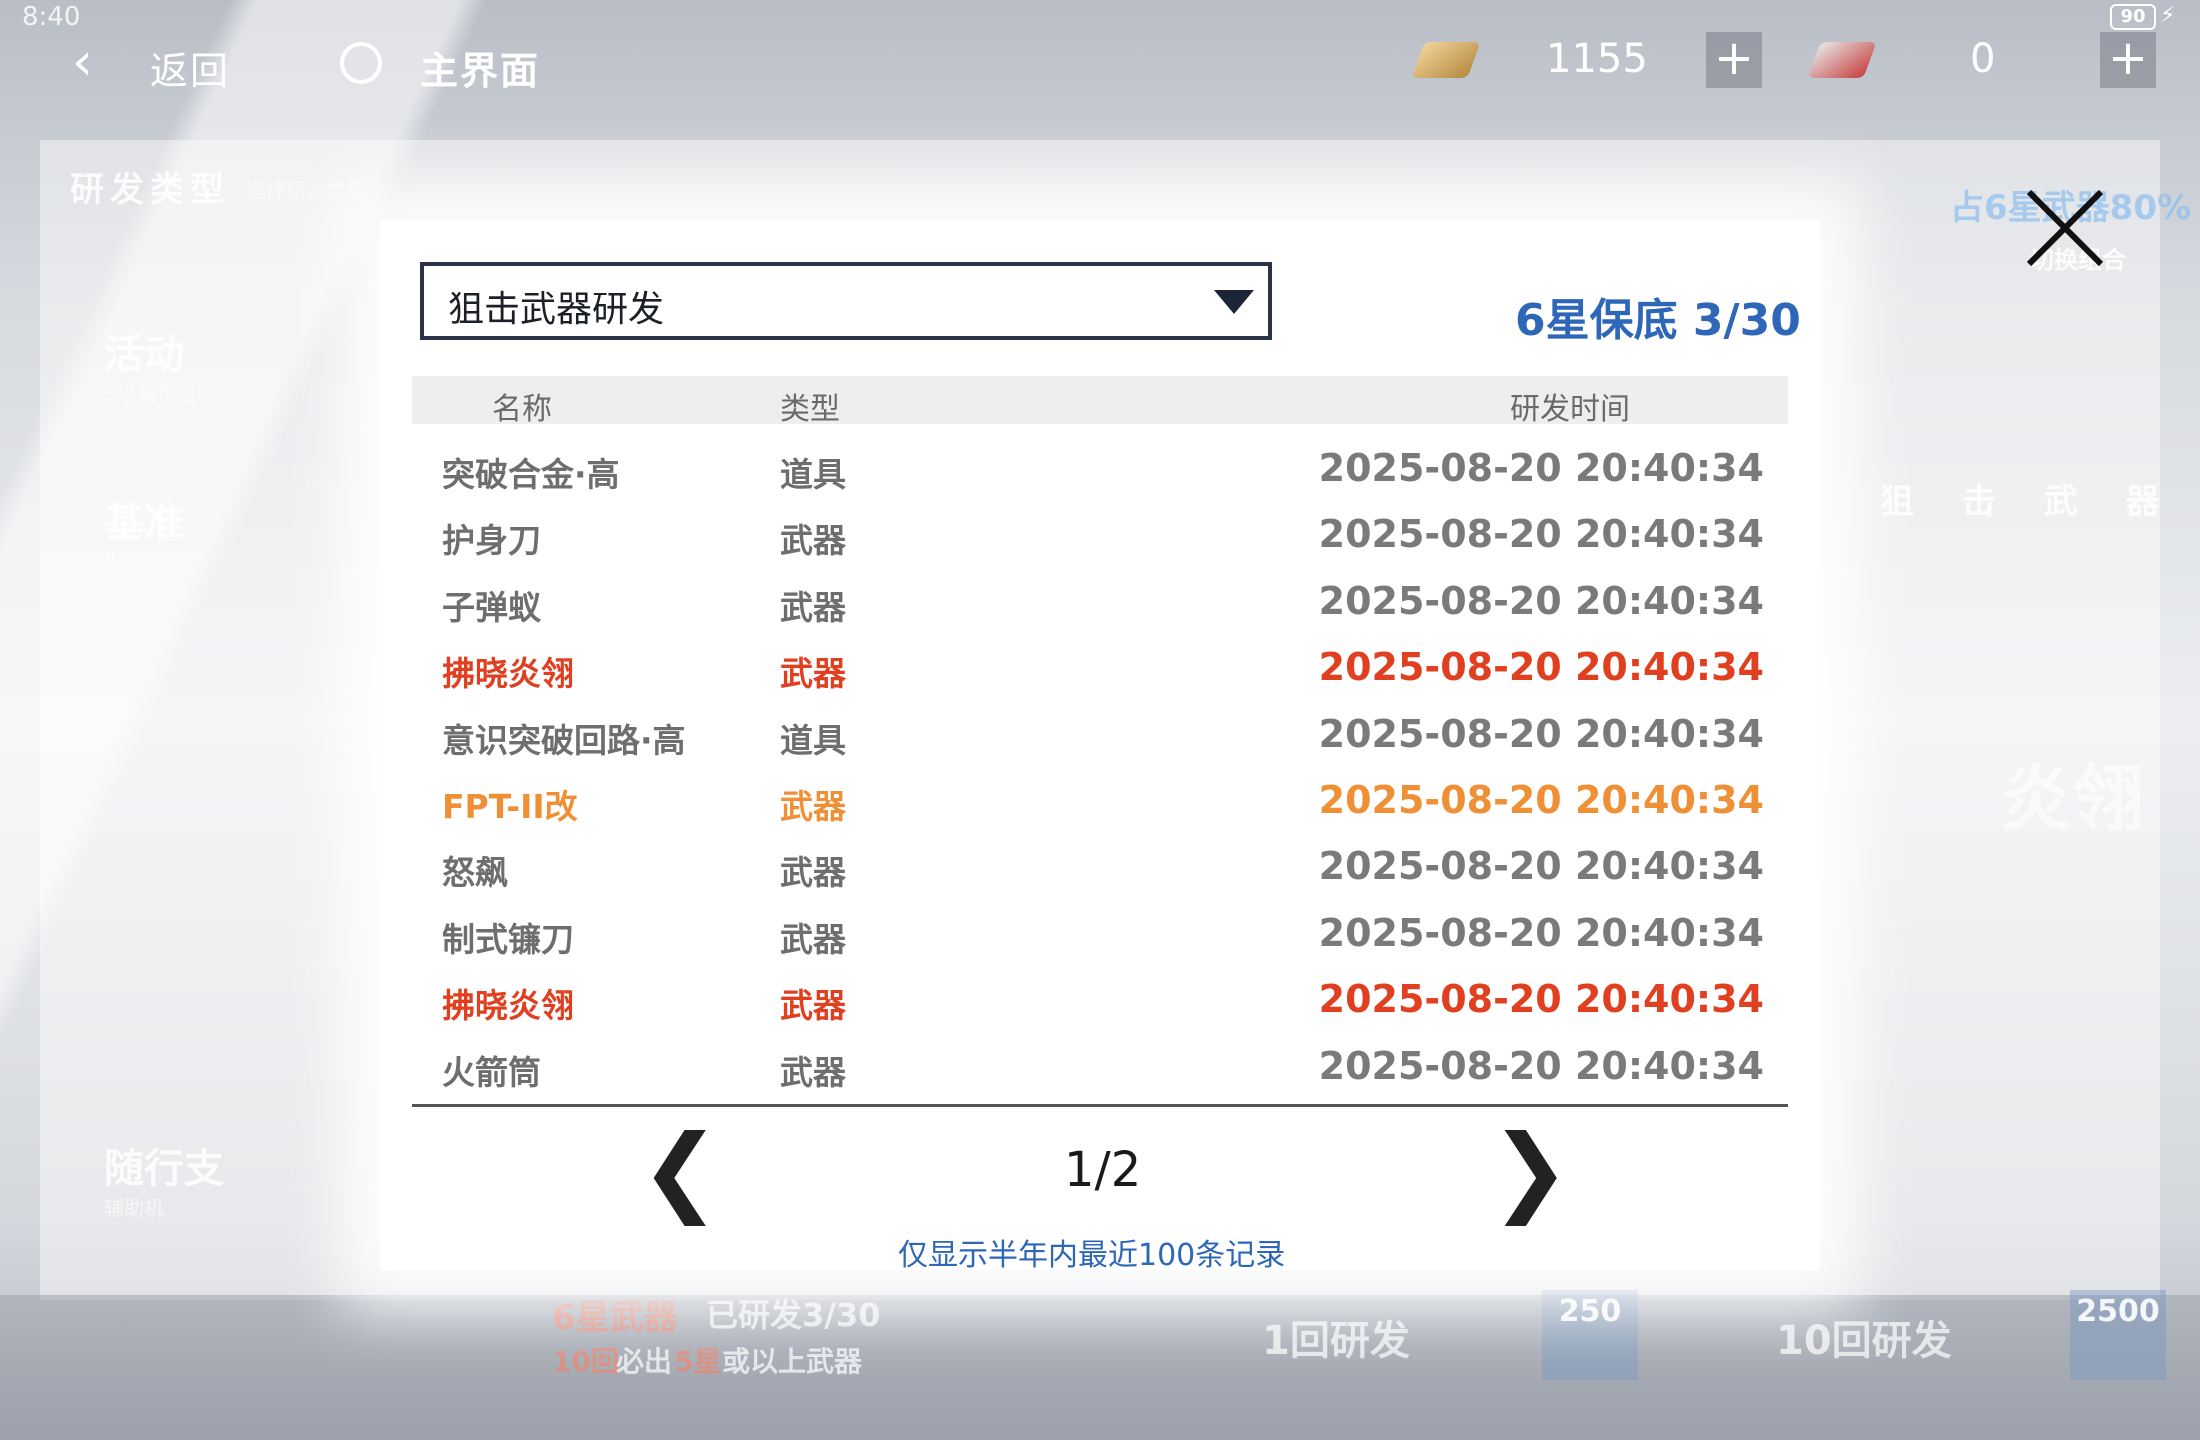 The image size is (2200, 1440). What do you see at coordinates (491, 607) in the screenshot?
I see `row-name: 子弹蚁` at bounding box center [491, 607].